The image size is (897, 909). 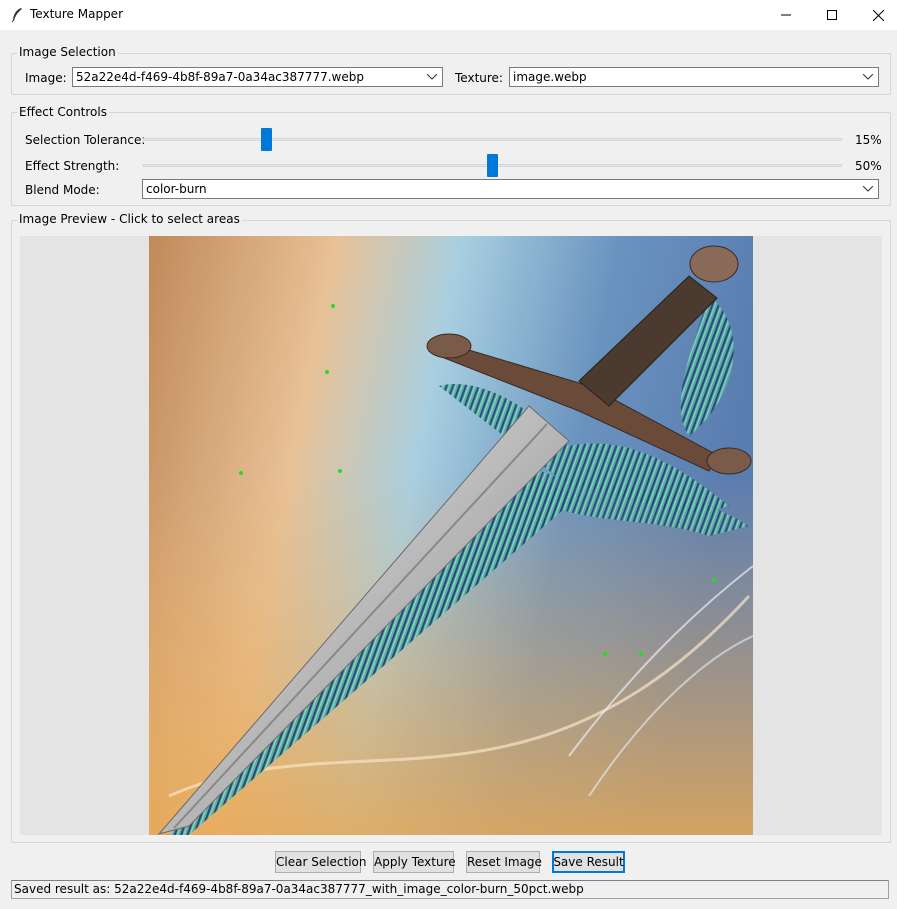 What do you see at coordinates (448, 15) in the screenshot?
I see `title-bar: Texture Mapper` at bounding box center [448, 15].